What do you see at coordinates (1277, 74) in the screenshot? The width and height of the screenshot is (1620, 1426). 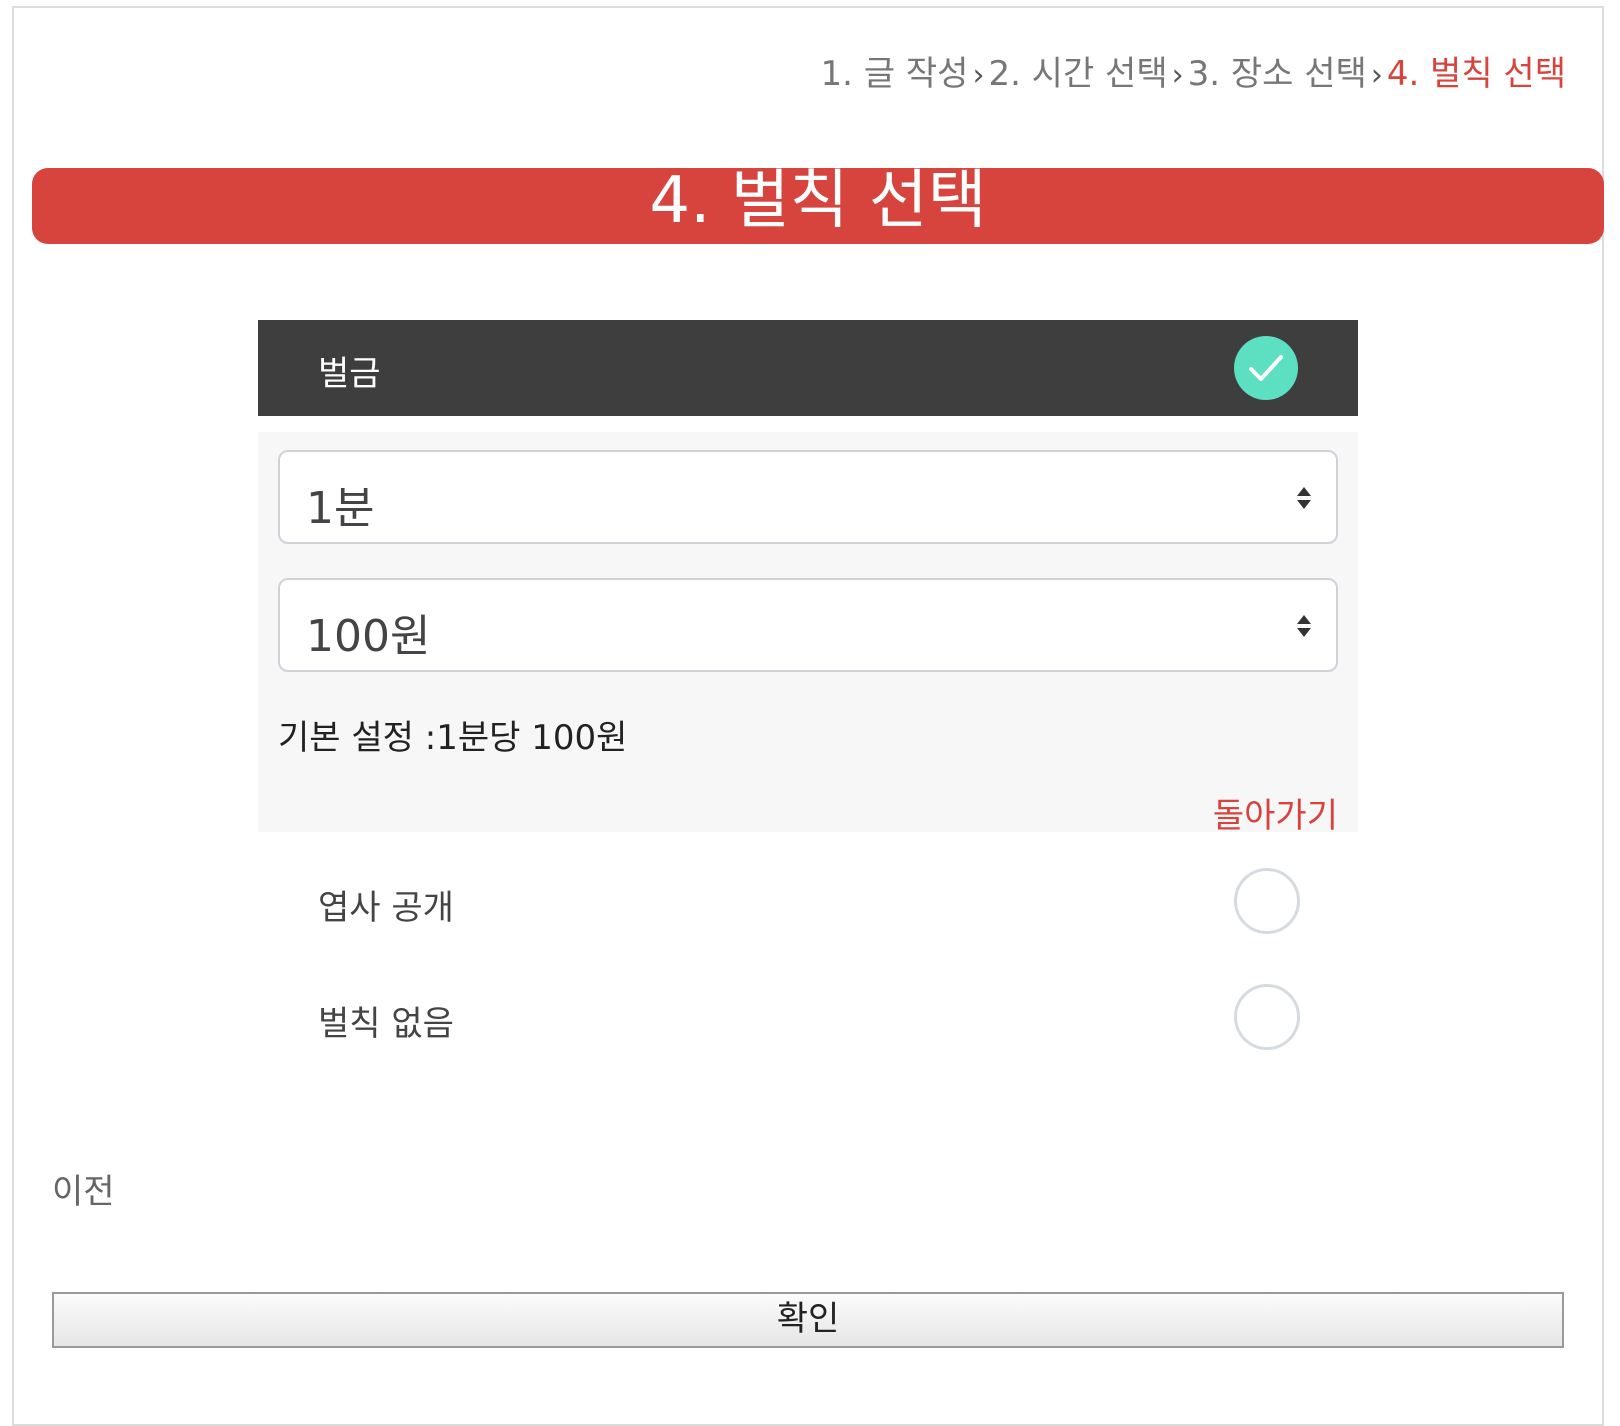 I see `breadcrumb-step-3: 3. 장소 선택` at bounding box center [1277, 74].